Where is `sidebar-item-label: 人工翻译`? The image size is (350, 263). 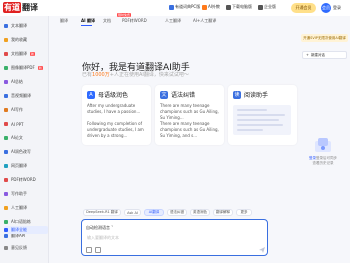 sidebar-item-label: 人工翻译 is located at coordinates (19, 207).